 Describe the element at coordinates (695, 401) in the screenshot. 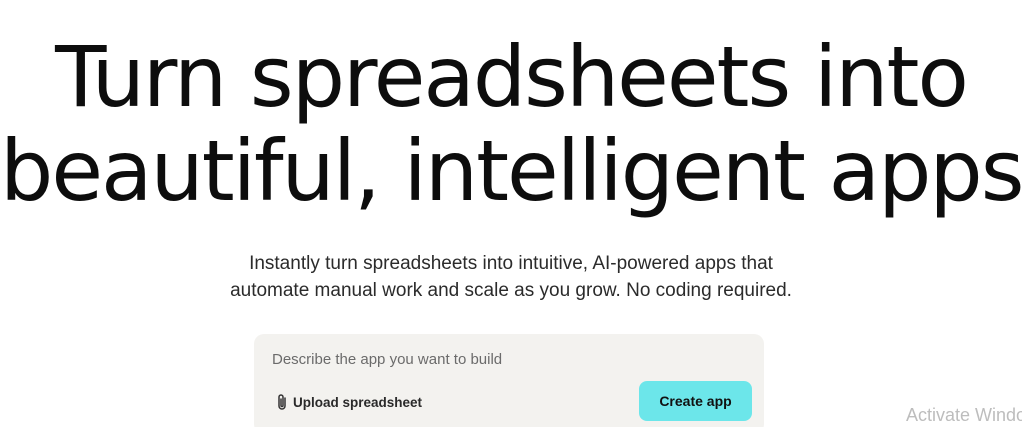

I see `create-app-button: Create app` at that location.